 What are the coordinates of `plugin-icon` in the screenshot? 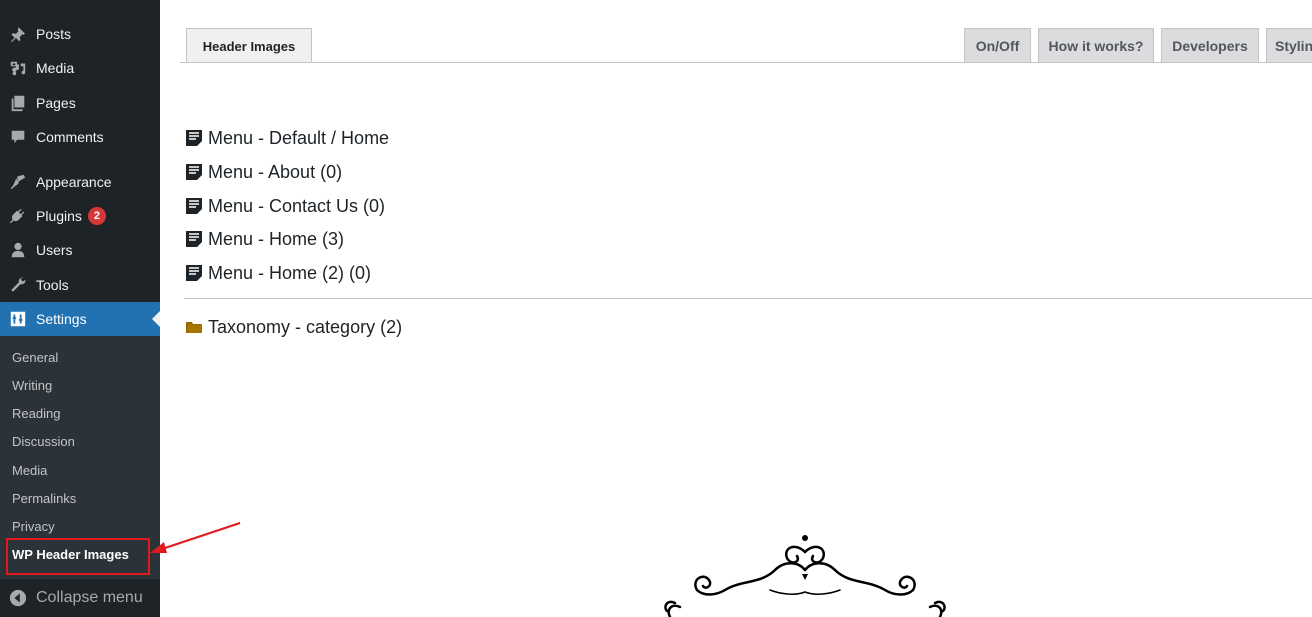 It's located at (18, 216).